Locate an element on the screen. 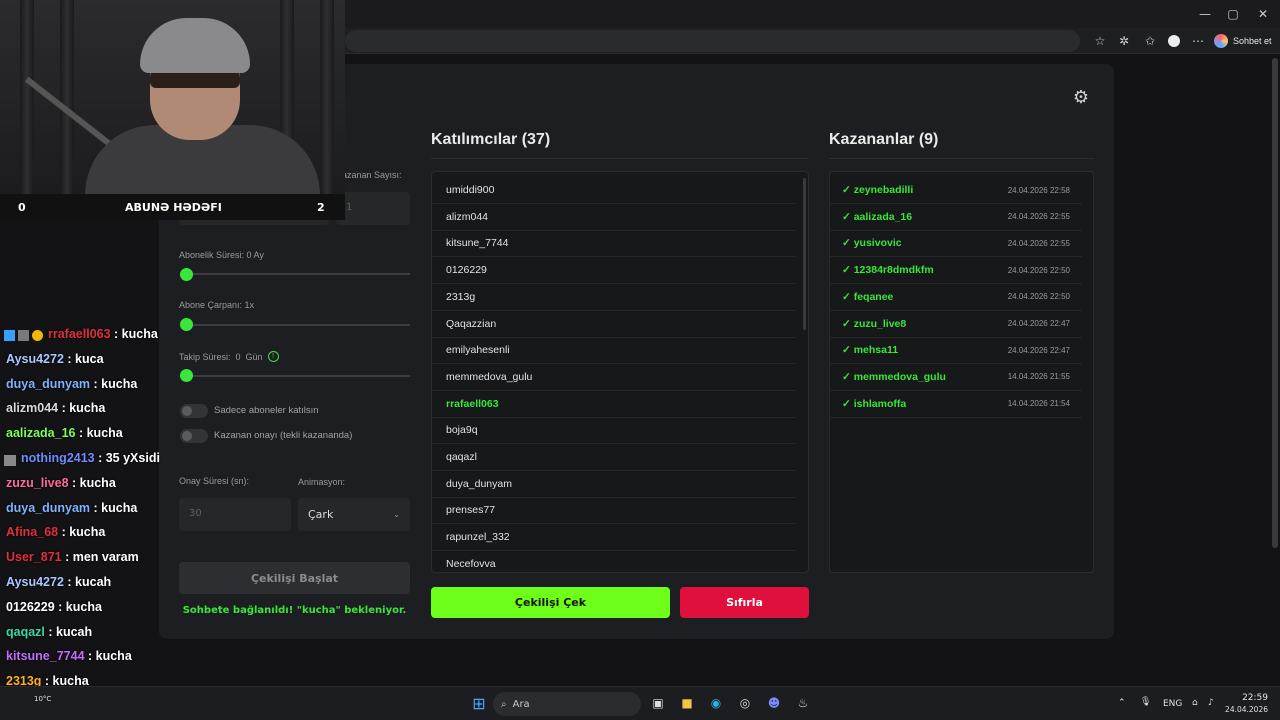 The image size is (1280, 720). volume-icon: ♪ is located at coordinates (1211, 703).